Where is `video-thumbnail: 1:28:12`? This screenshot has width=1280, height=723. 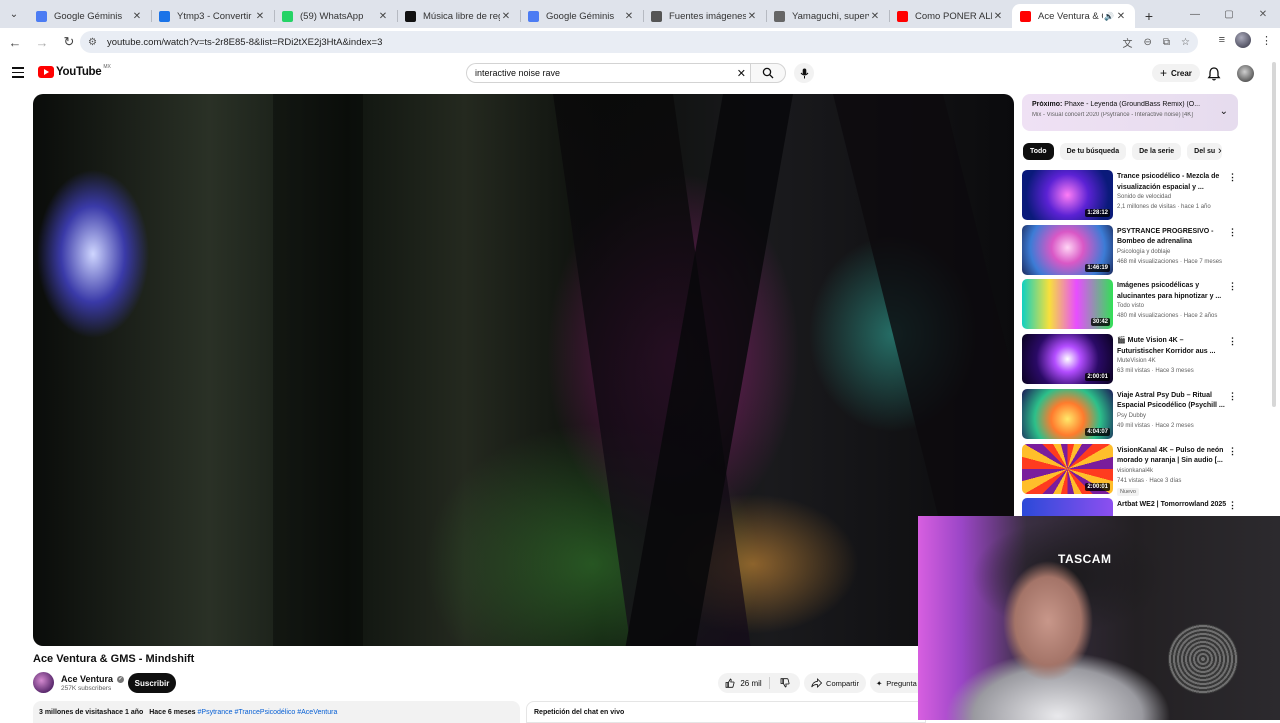
video-thumbnail: 1:28:12 is located at coordinates (1067, 195).